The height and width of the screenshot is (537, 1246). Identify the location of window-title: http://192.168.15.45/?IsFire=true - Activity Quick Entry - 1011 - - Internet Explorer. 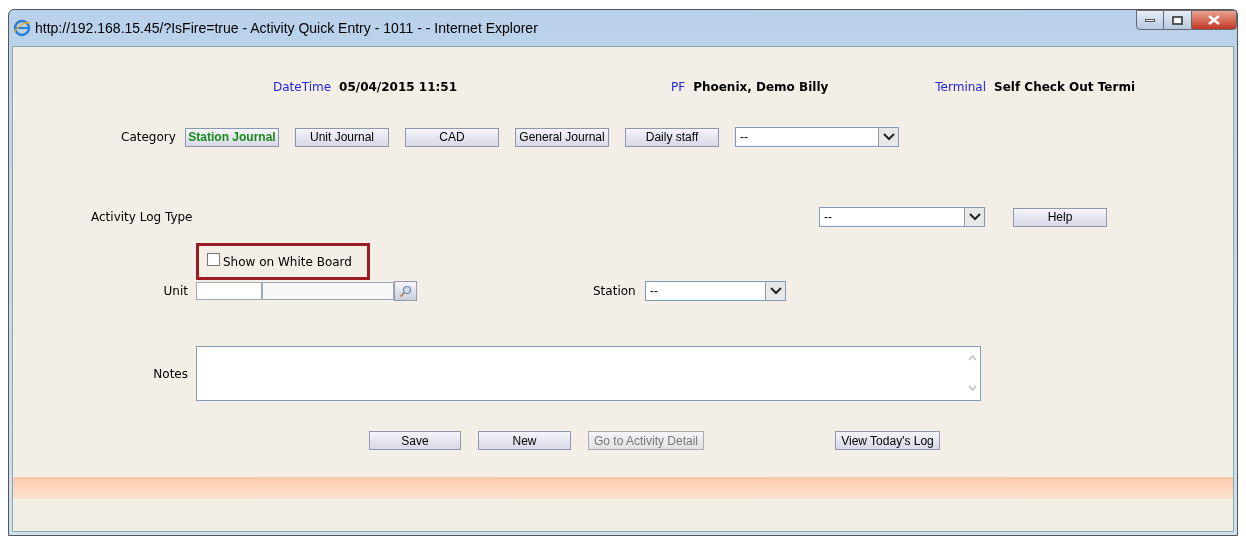
(286, 28).